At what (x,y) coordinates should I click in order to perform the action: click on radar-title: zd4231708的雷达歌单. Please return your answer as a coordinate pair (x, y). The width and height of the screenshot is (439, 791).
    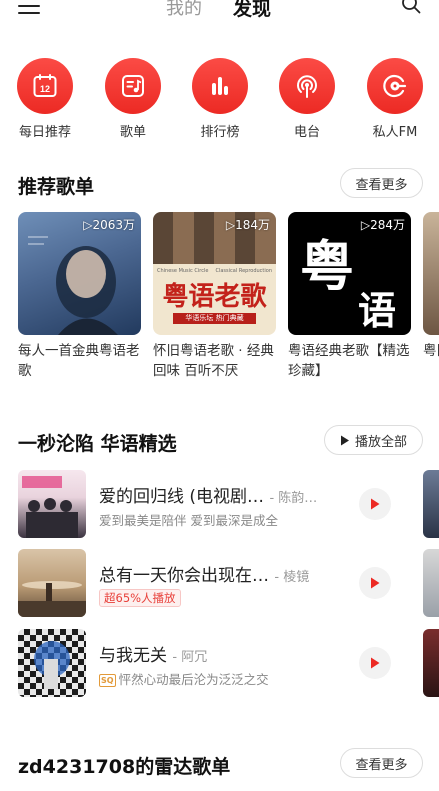
    Looking at the image, I should click on (124, 767).